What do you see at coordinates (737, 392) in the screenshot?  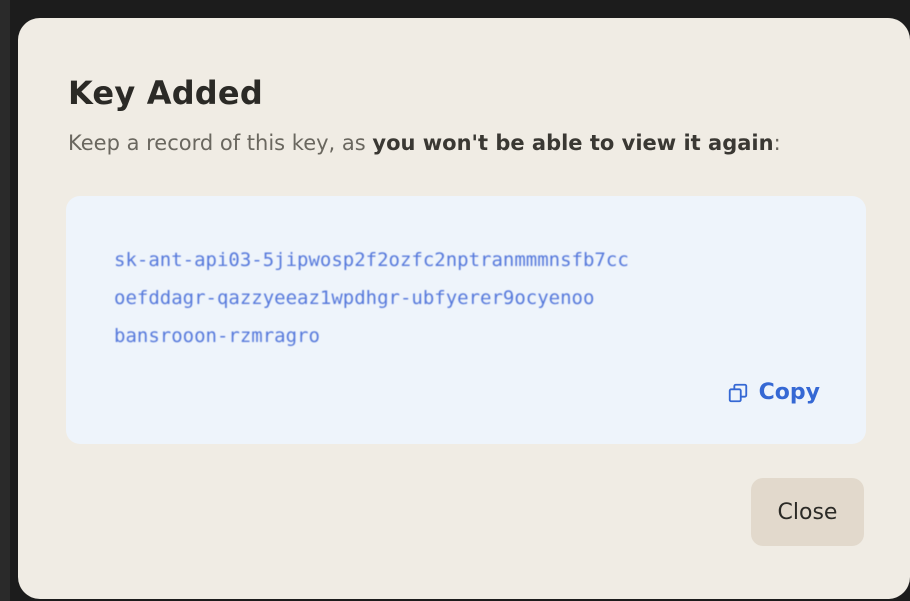 I see `copy-icon` at bounding box center [737, 392].